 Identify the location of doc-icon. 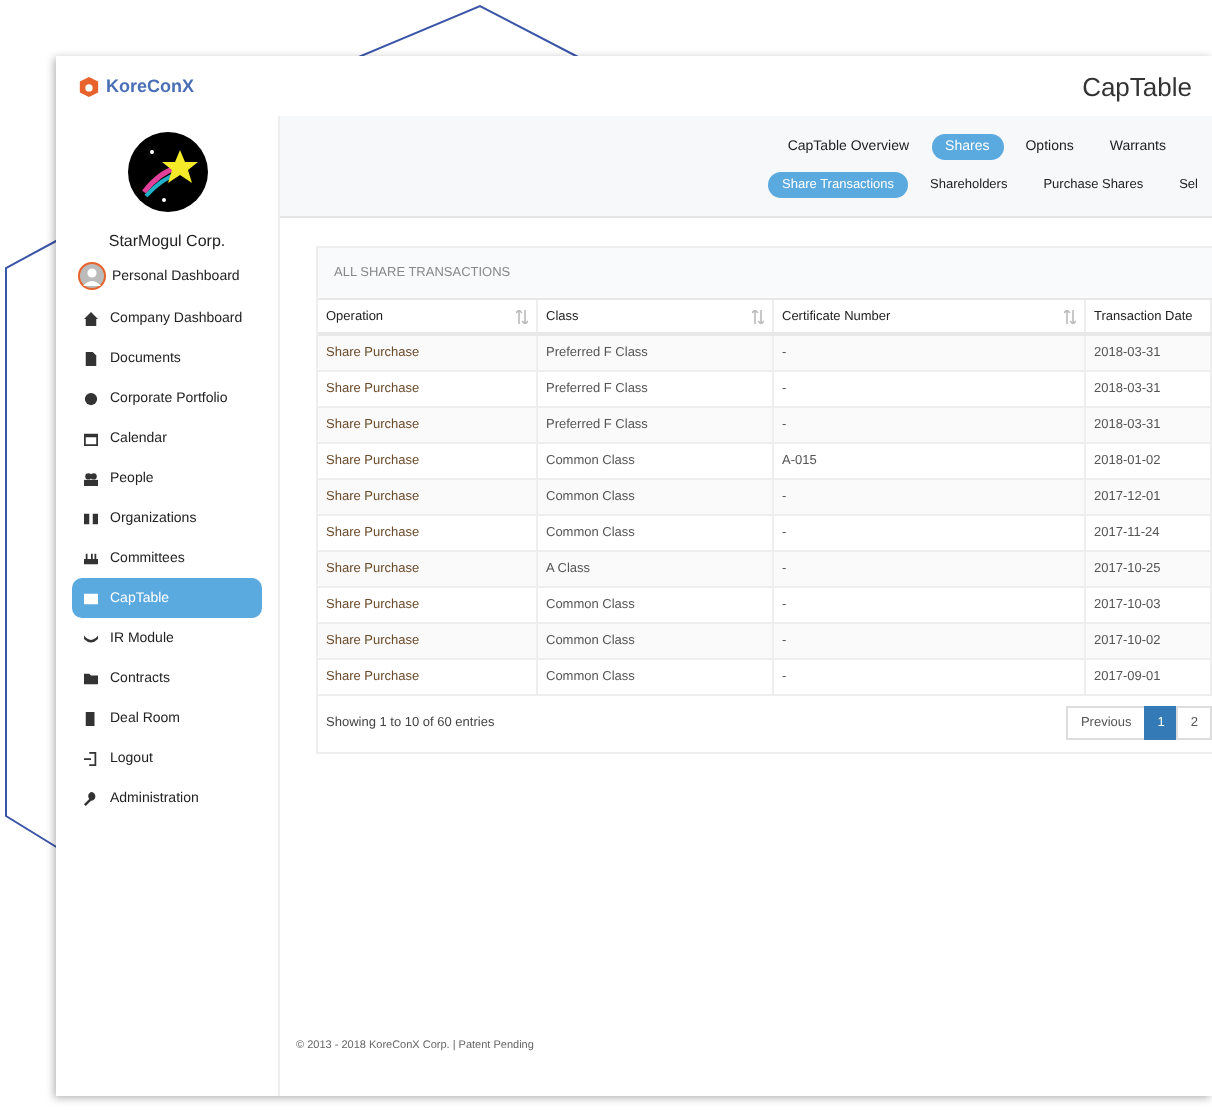
(91, 358).